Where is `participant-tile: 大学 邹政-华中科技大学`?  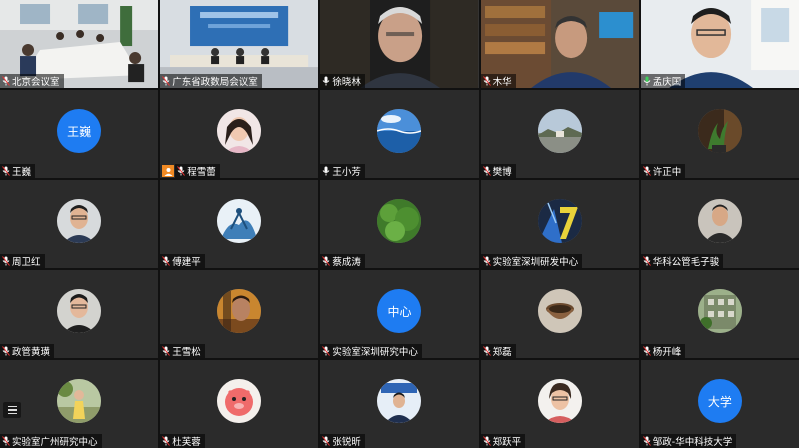
participant-tile: 大学 邹政-华中科技大学 is located at coordinates (719, 404).